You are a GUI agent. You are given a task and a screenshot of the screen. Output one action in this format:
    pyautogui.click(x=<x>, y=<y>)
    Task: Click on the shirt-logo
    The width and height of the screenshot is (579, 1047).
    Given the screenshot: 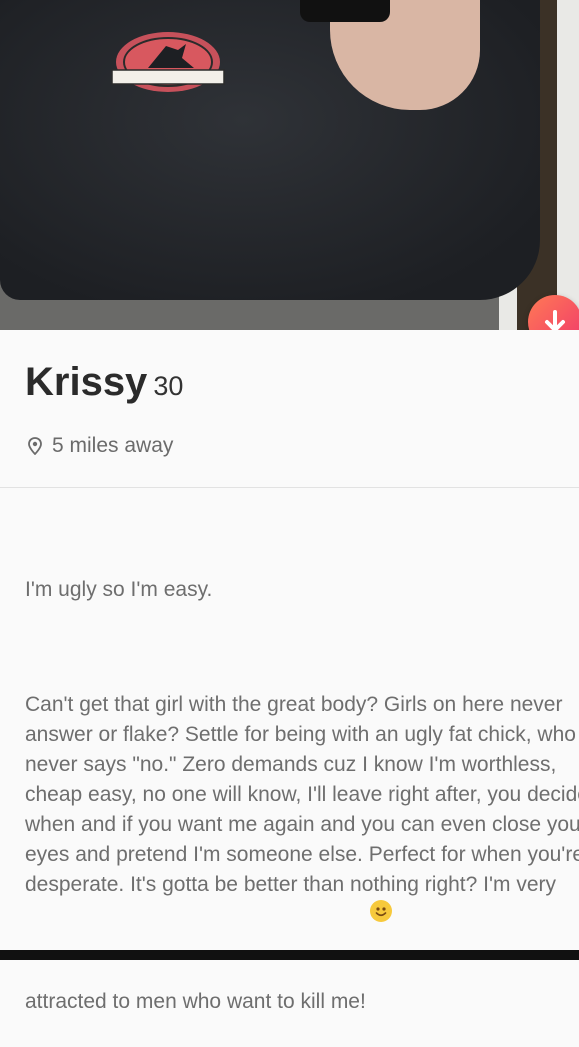 What is the action you would take?
    pyautogui.click(x=168, y=62)
    